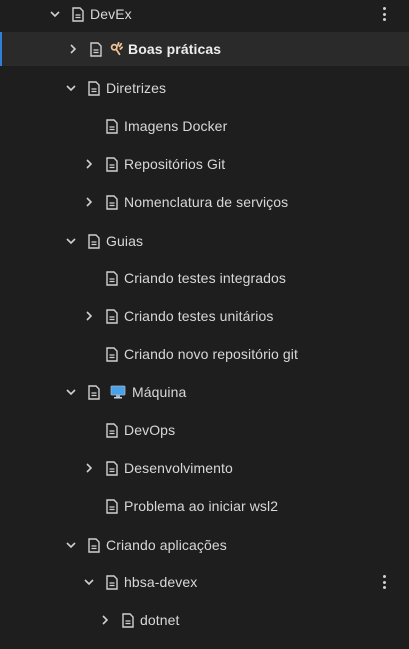  I want to click on tree-item-label: Repositórios Git, so click(175, 164).